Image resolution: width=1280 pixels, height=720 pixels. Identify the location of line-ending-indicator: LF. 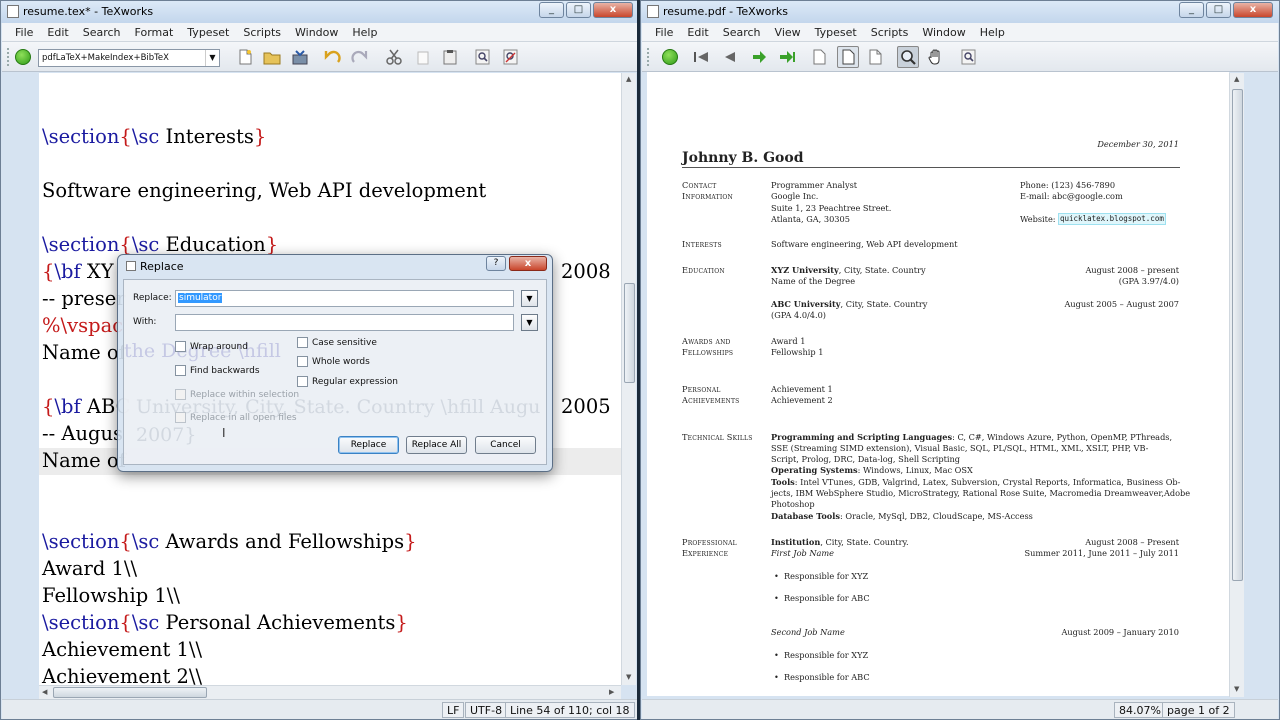
(453, 710).